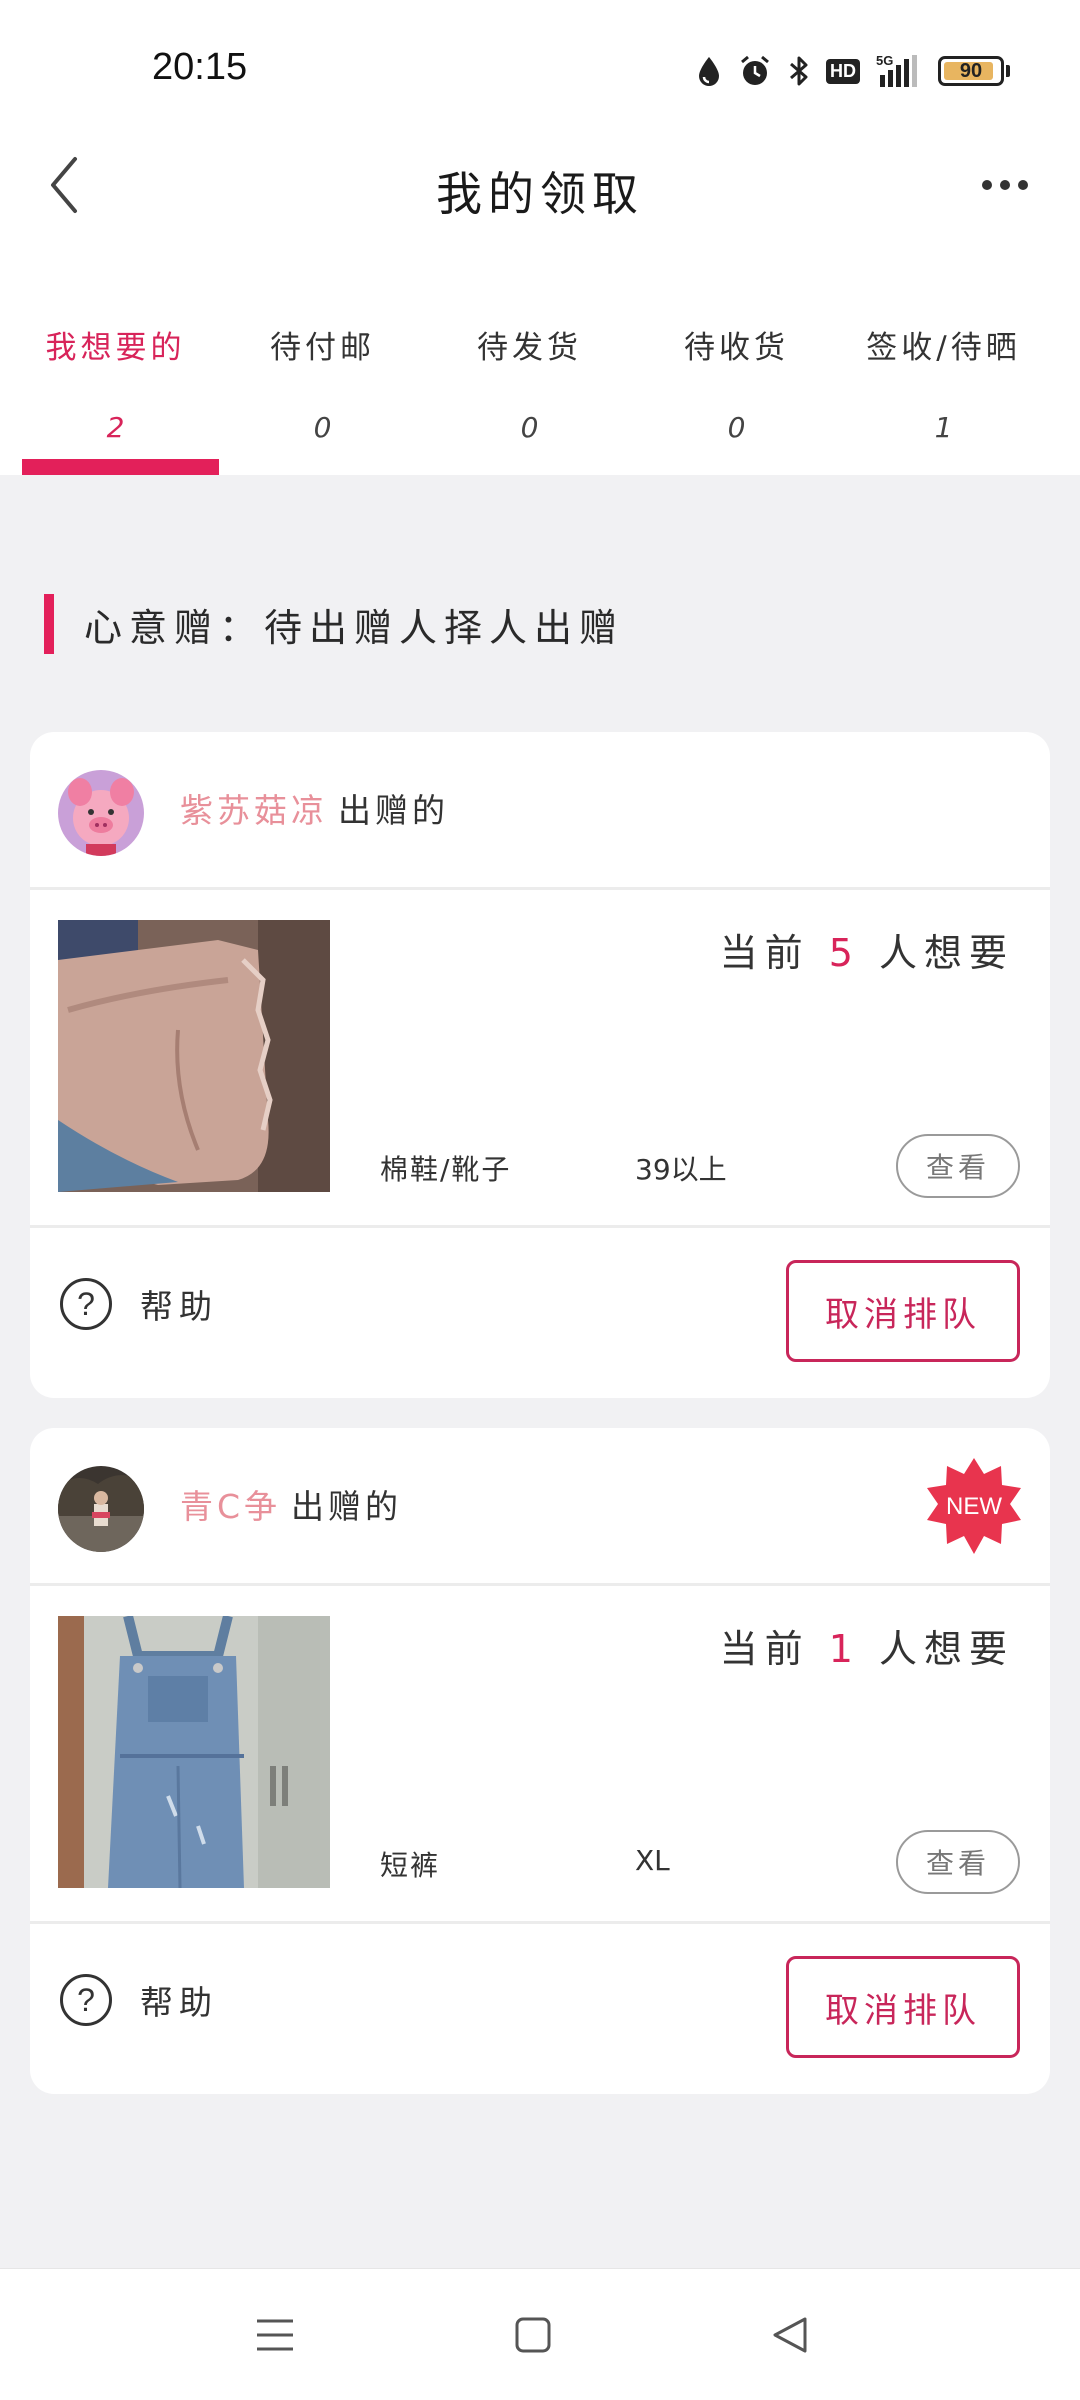 Image resolution: width=1080 pixels, height=2400 pixels. Describe the element at coordinates (652, 1860) in the screenshot. I see `item-size: XL` at that location.